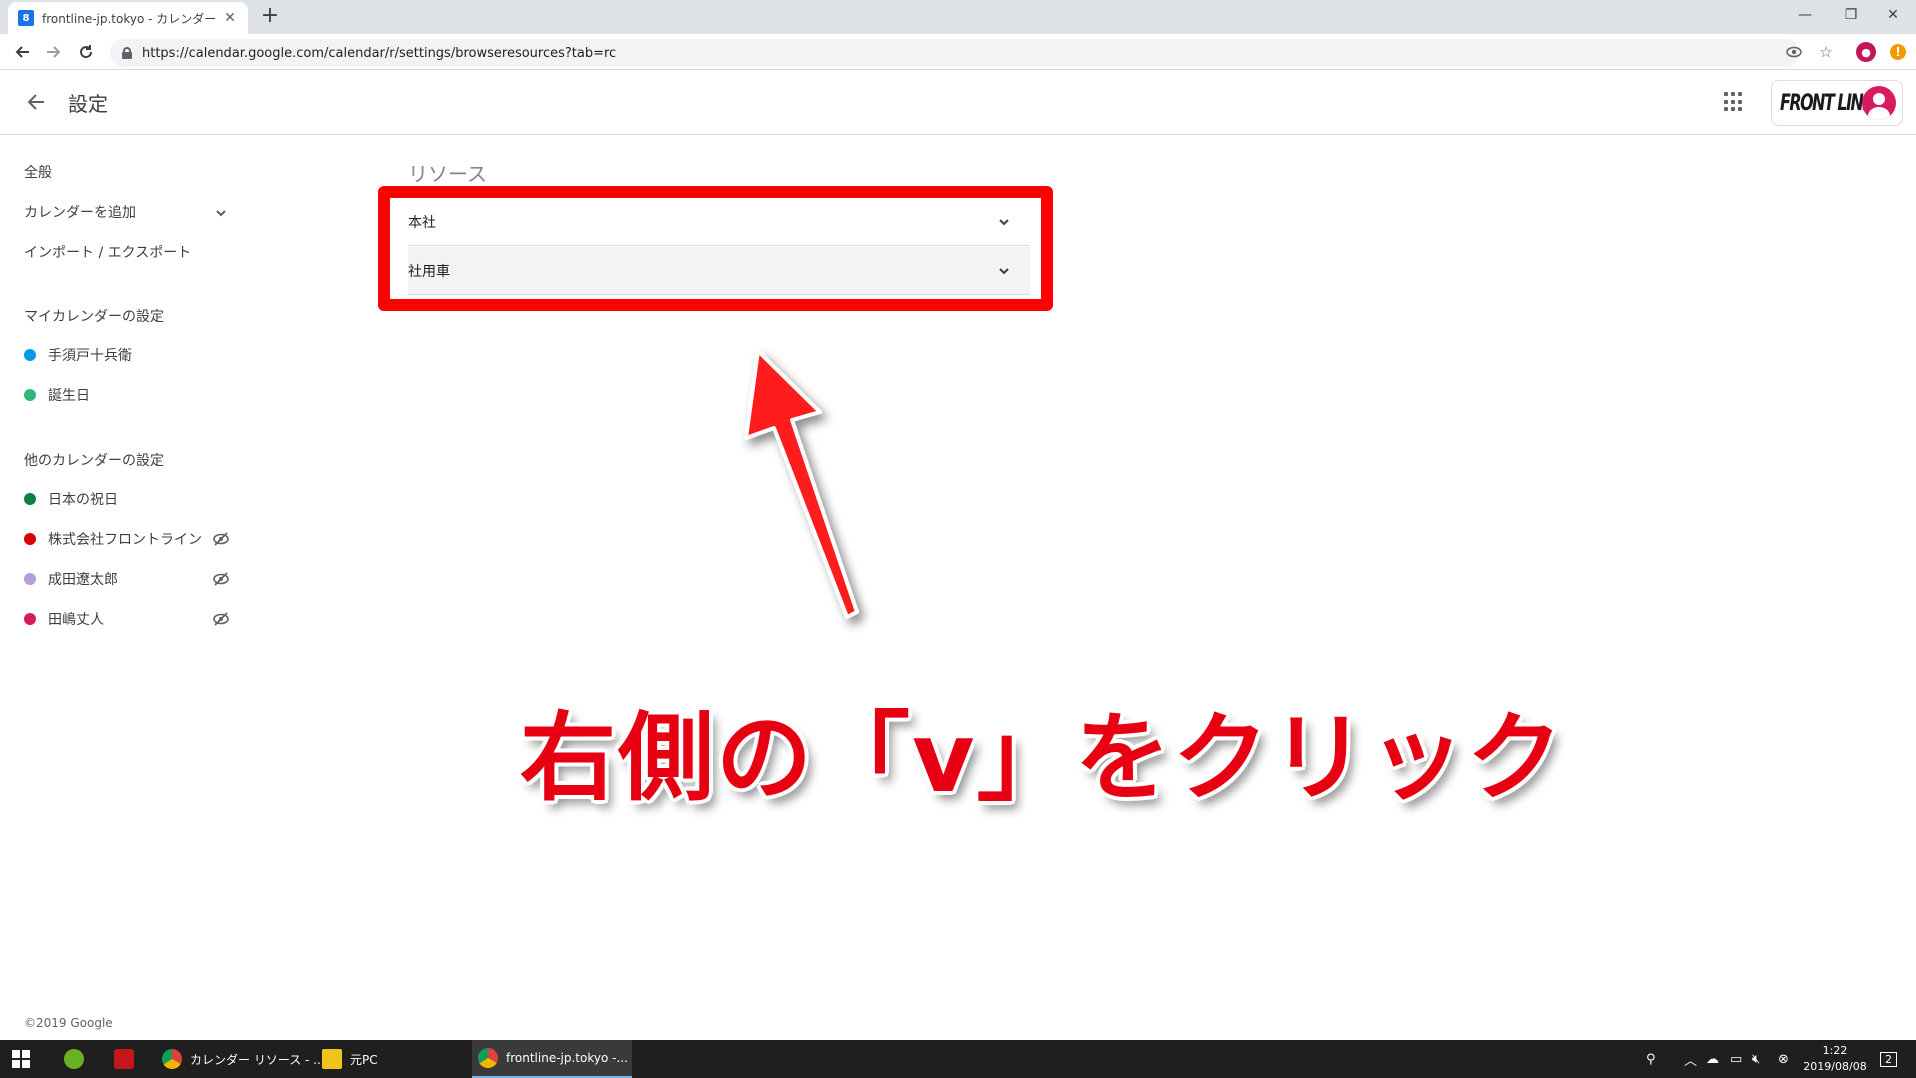 This screenshot has height=1078, width=1916. I want to click on other-calendars-heading: 他のカレンダーの設定, so click(94, 461).